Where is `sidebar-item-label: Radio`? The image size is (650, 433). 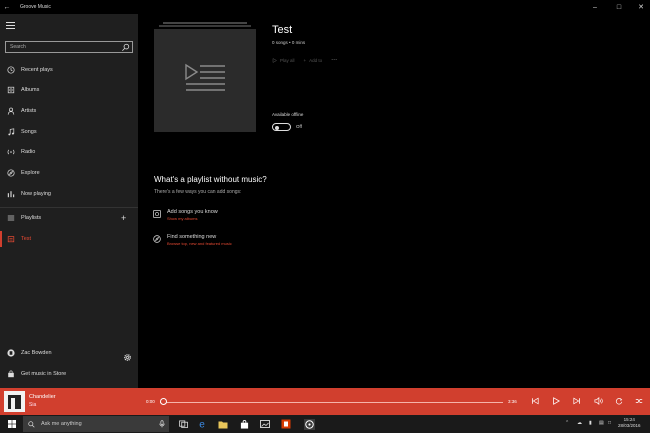 sidebar-item-label: Radio is located at coordinates (28, 152).